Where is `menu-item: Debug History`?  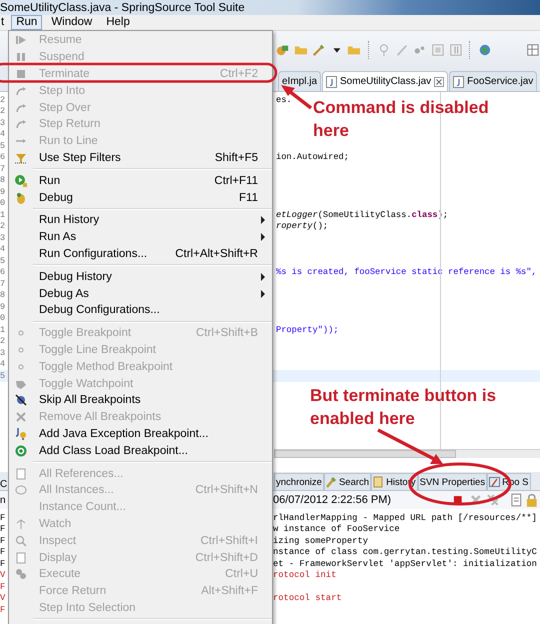
menu-item: Debug History is located at coordinates (140, 277).